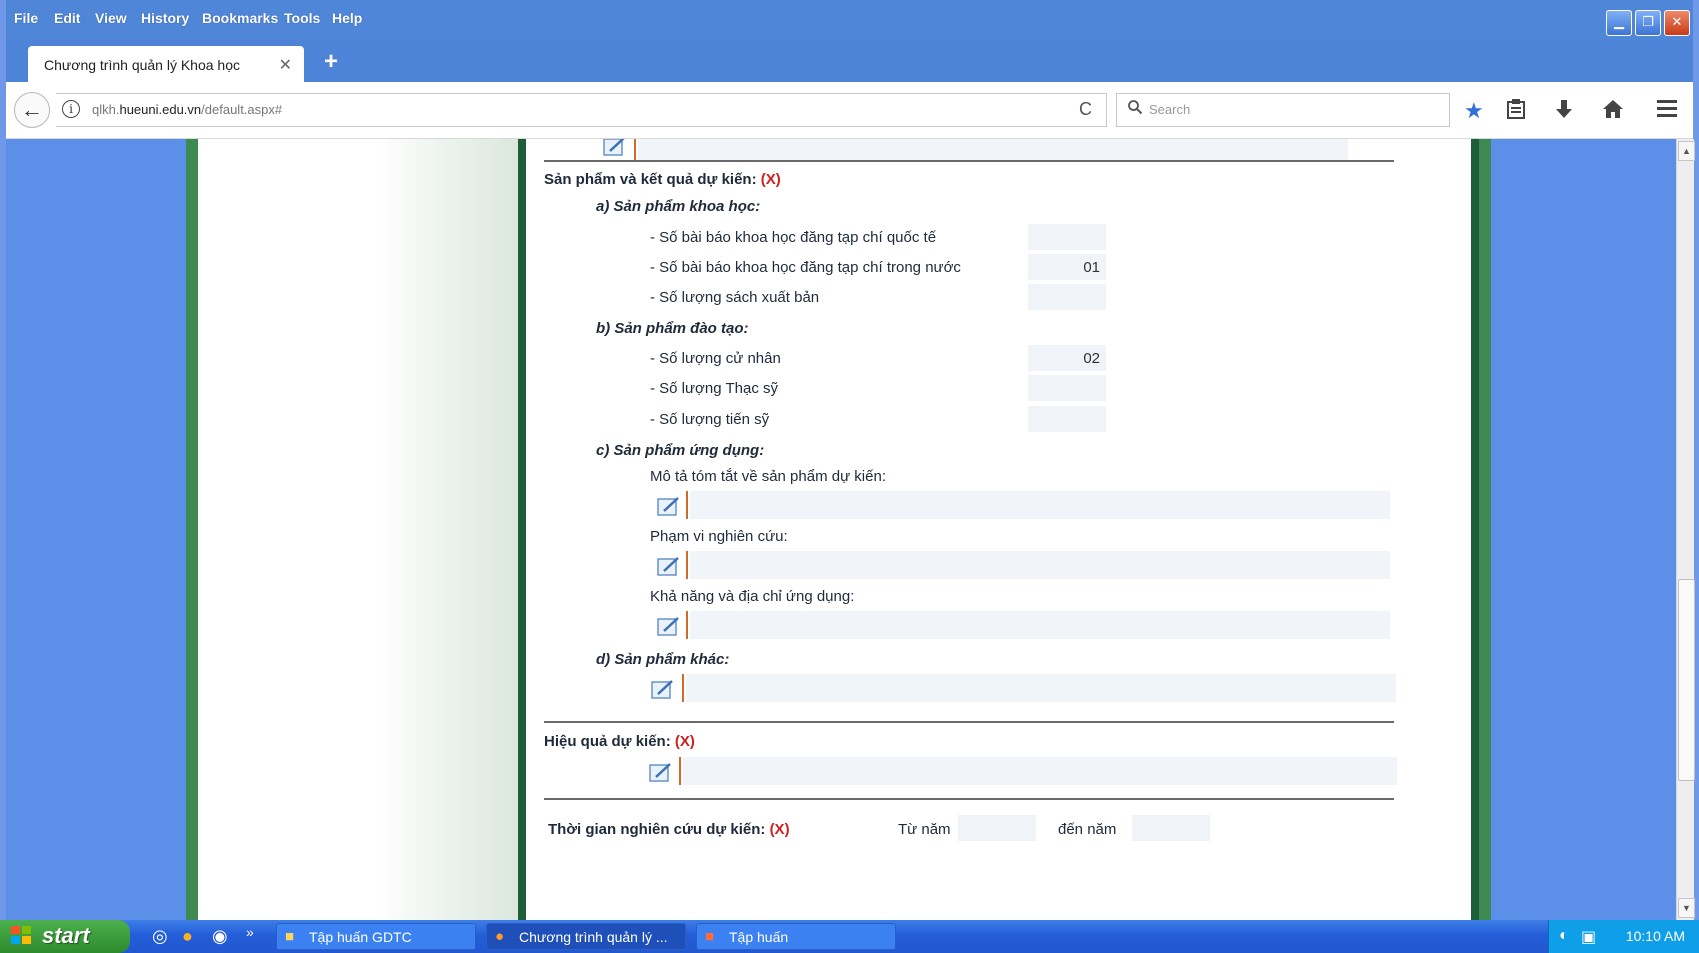  I want to click on so-bai-bao-trong-nuoc-input, so click(1067, 267).